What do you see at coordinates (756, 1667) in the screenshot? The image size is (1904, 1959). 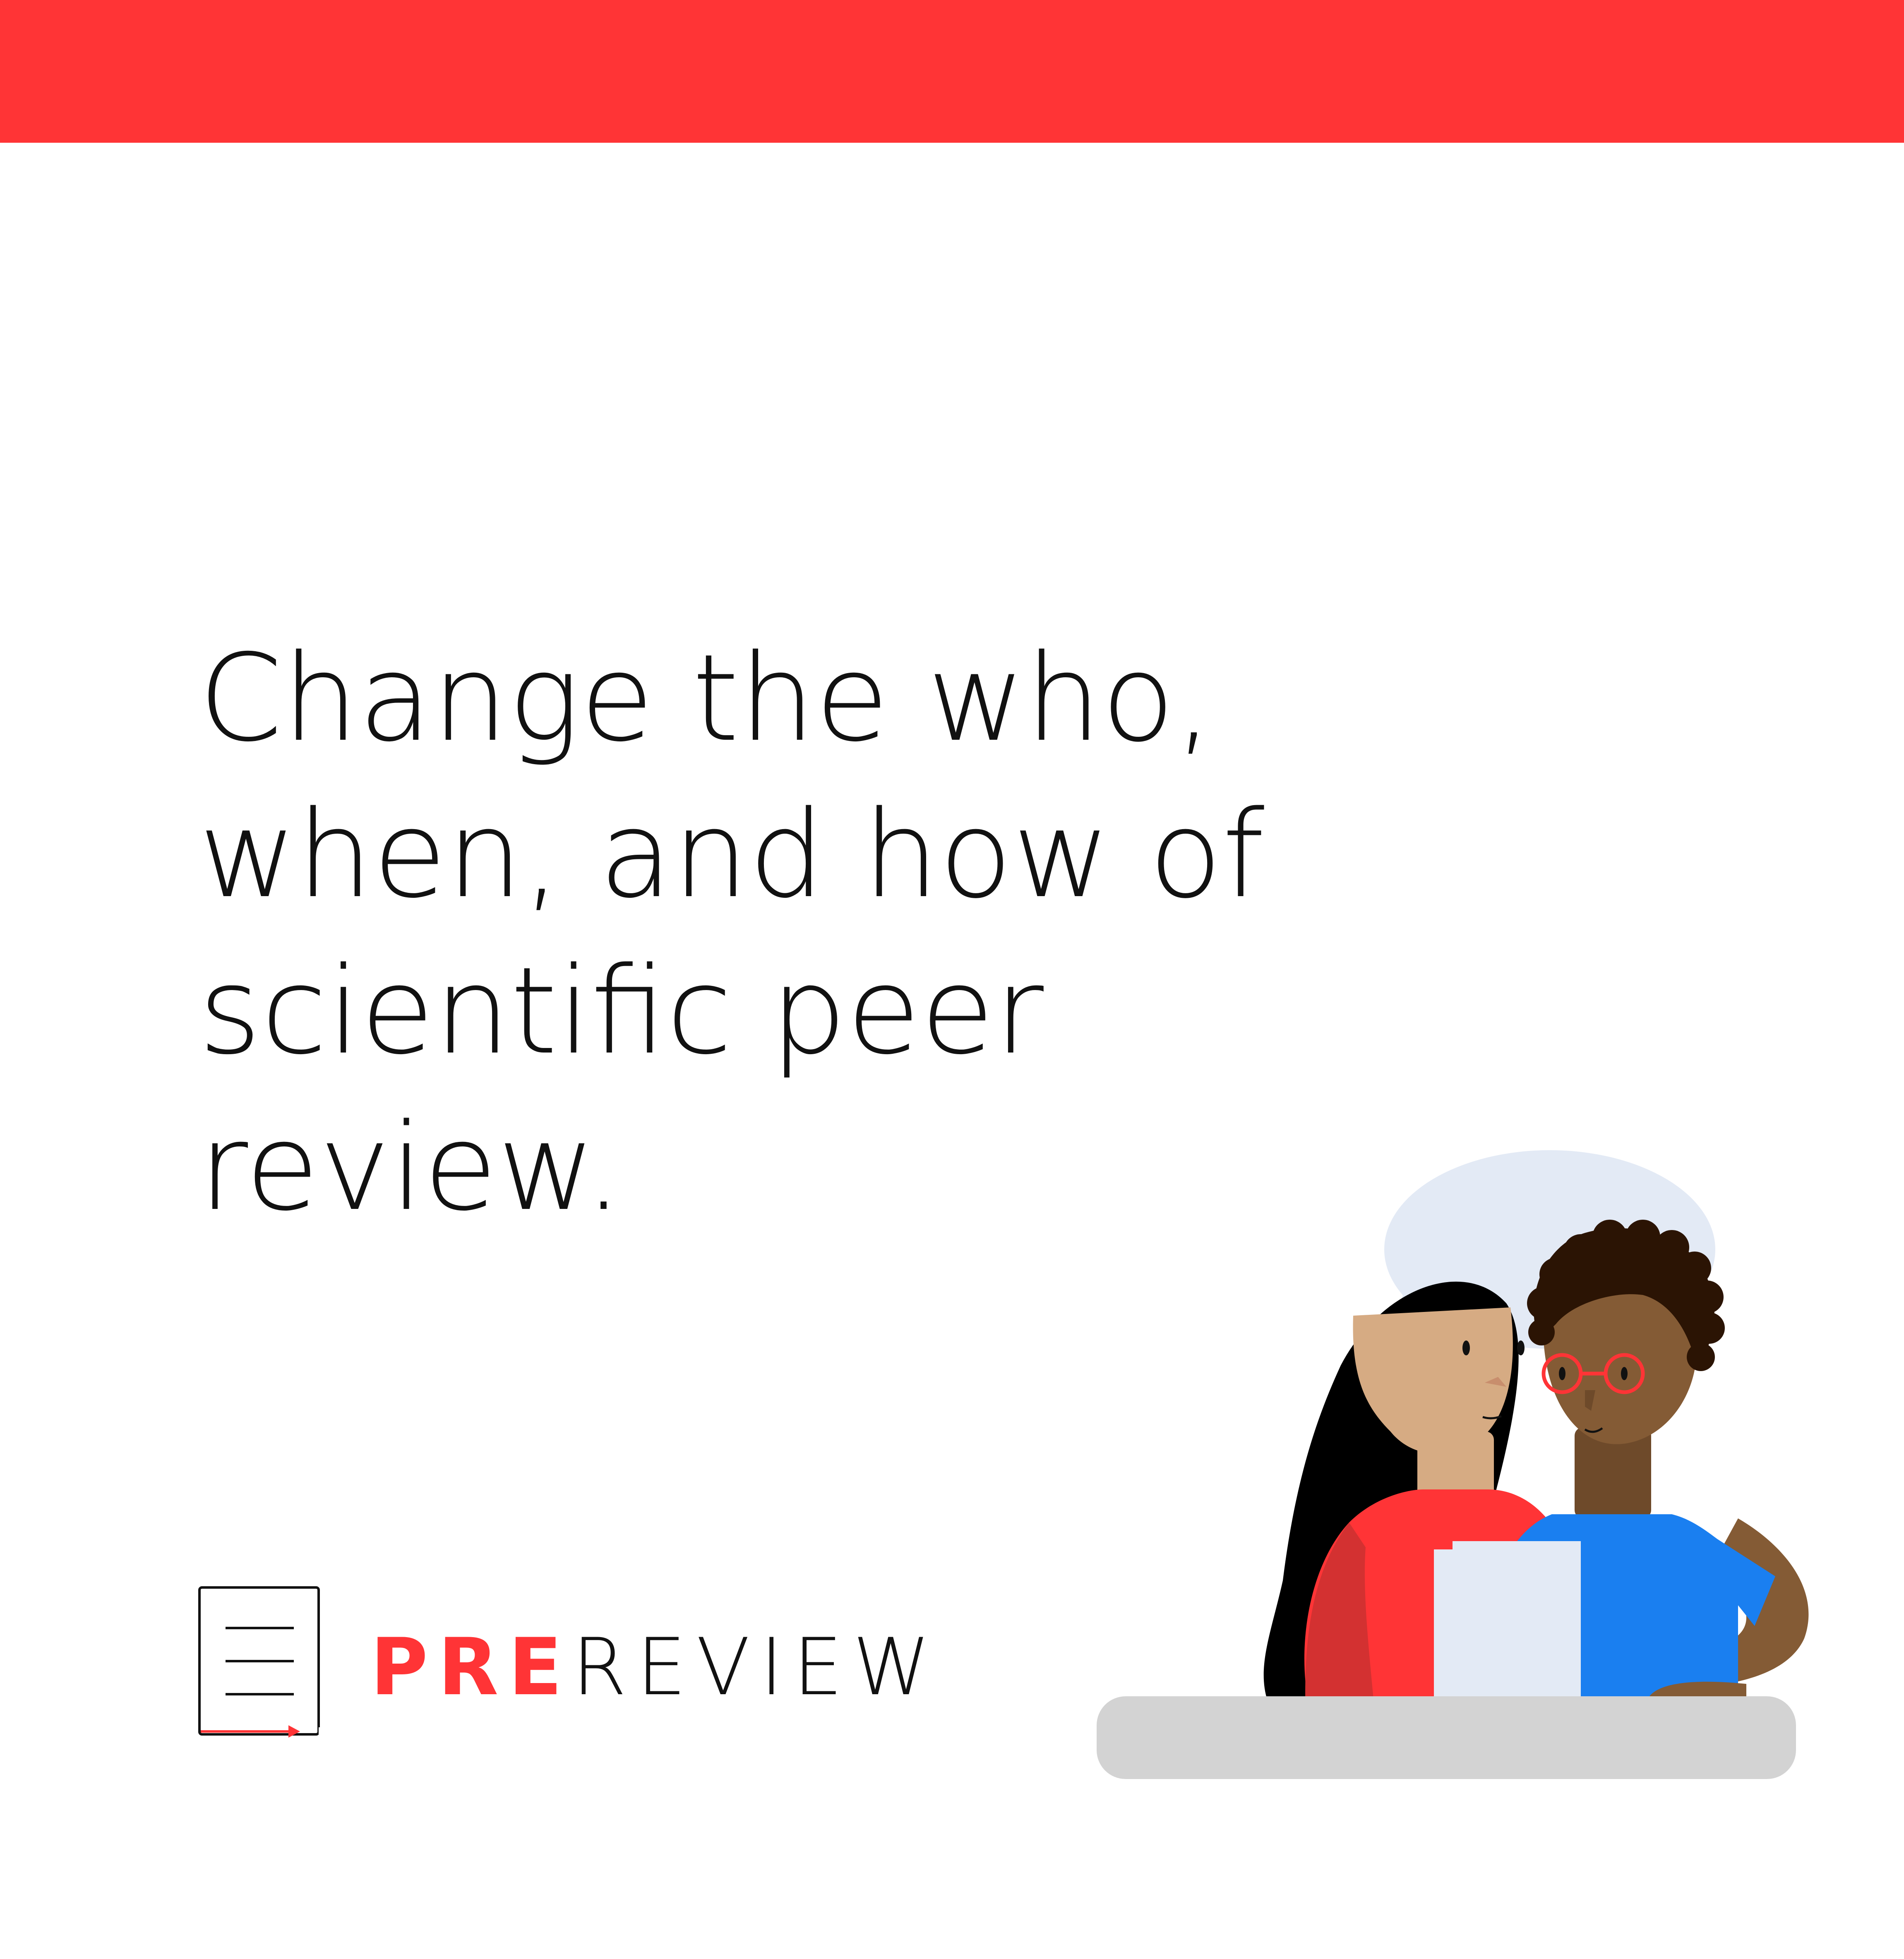 I see `logo-wordmark-review: REVIEW` at bounding box center [756, 1667].